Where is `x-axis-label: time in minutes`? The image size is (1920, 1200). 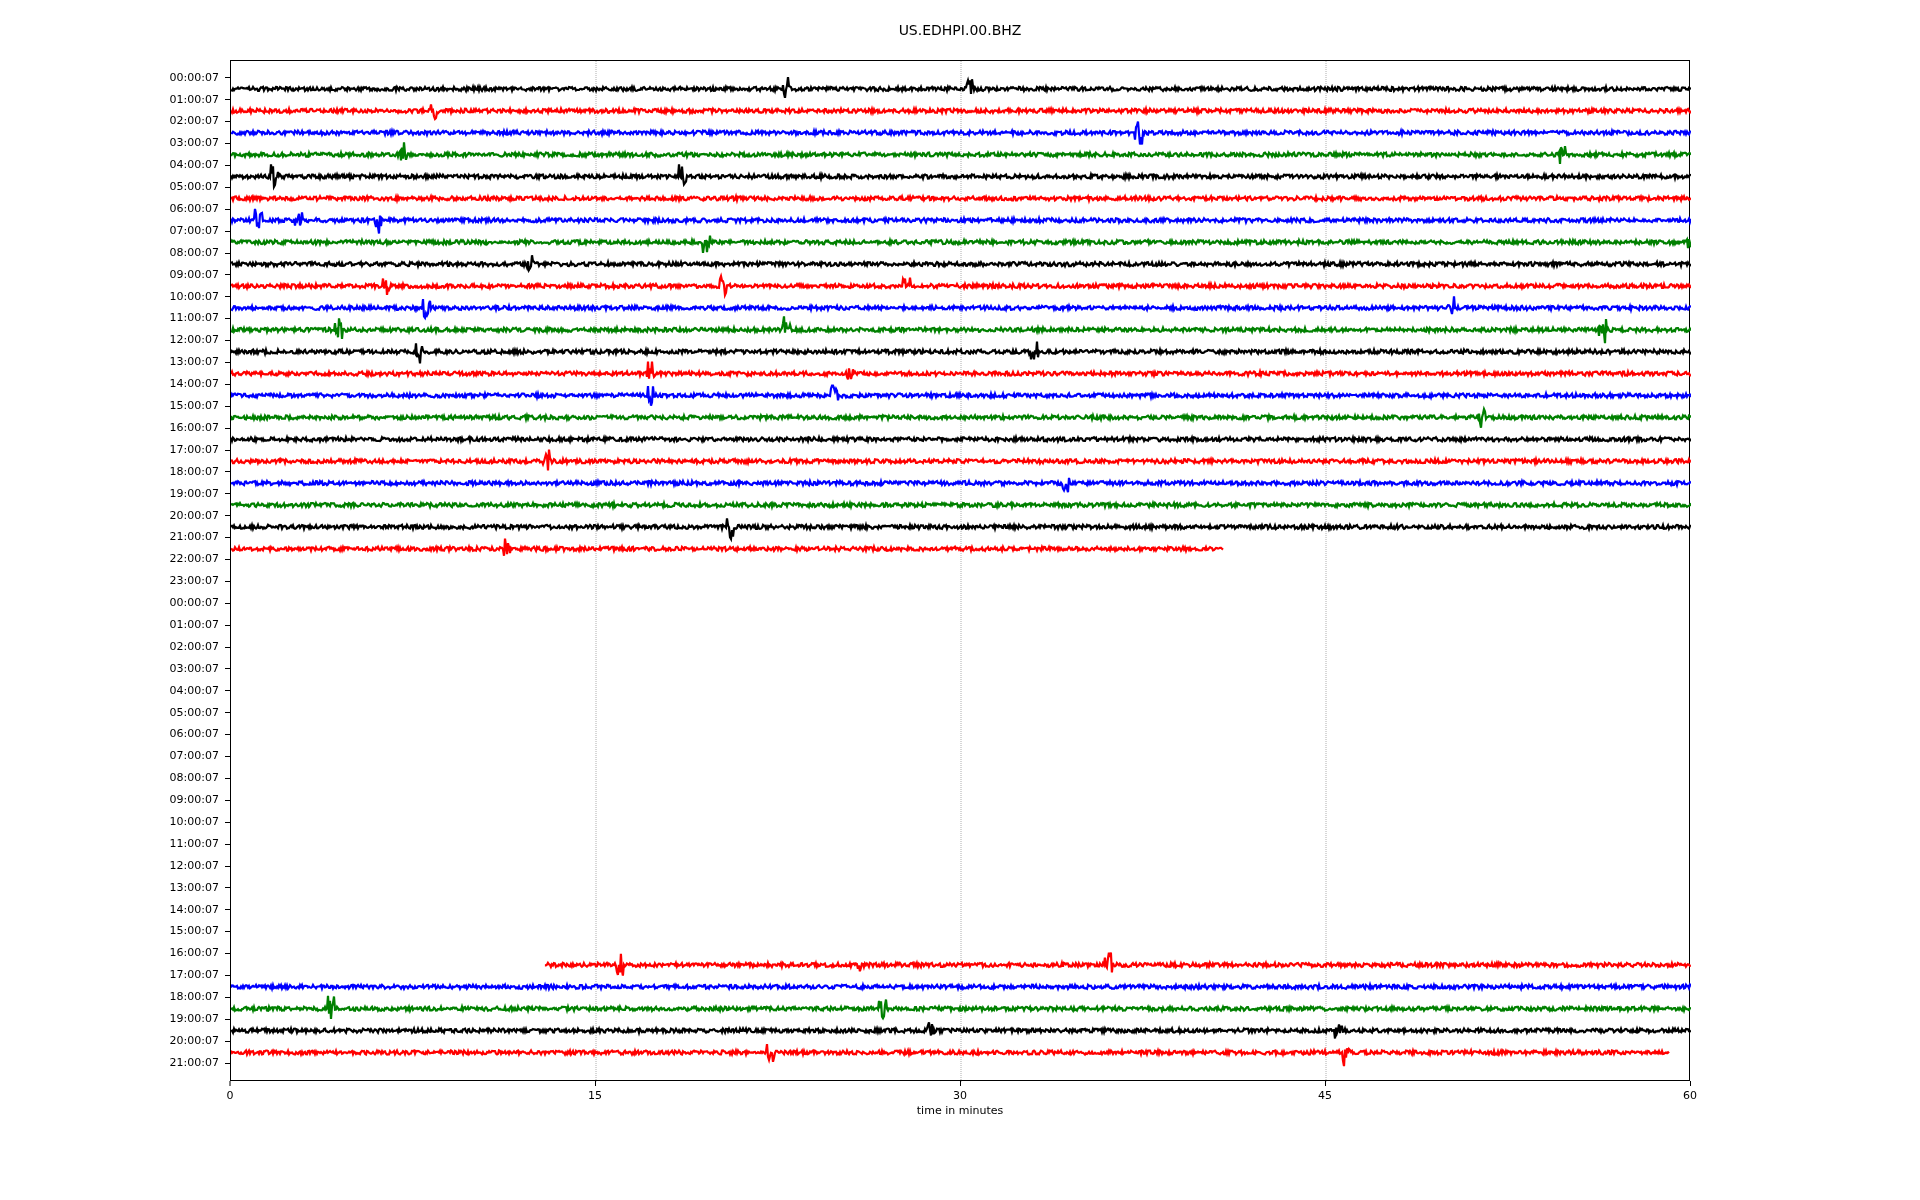
x-axis-label: time in minutes is located at coordinates (960, 1111).